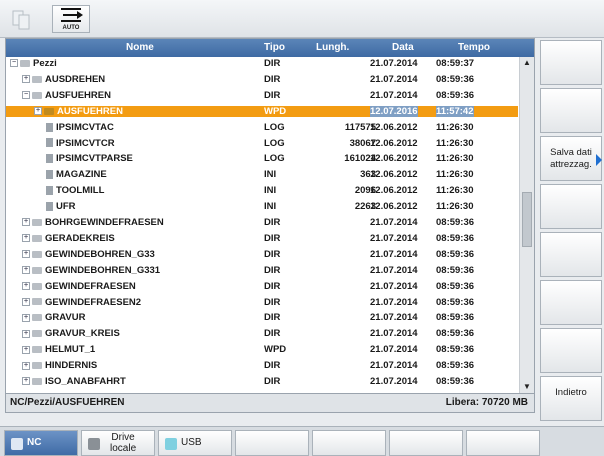 This screenshot has height=456, width=604. I want to click on file-row: + HINDERNIS DIR 21.07.2014 08:59:36, so click(262, 366).